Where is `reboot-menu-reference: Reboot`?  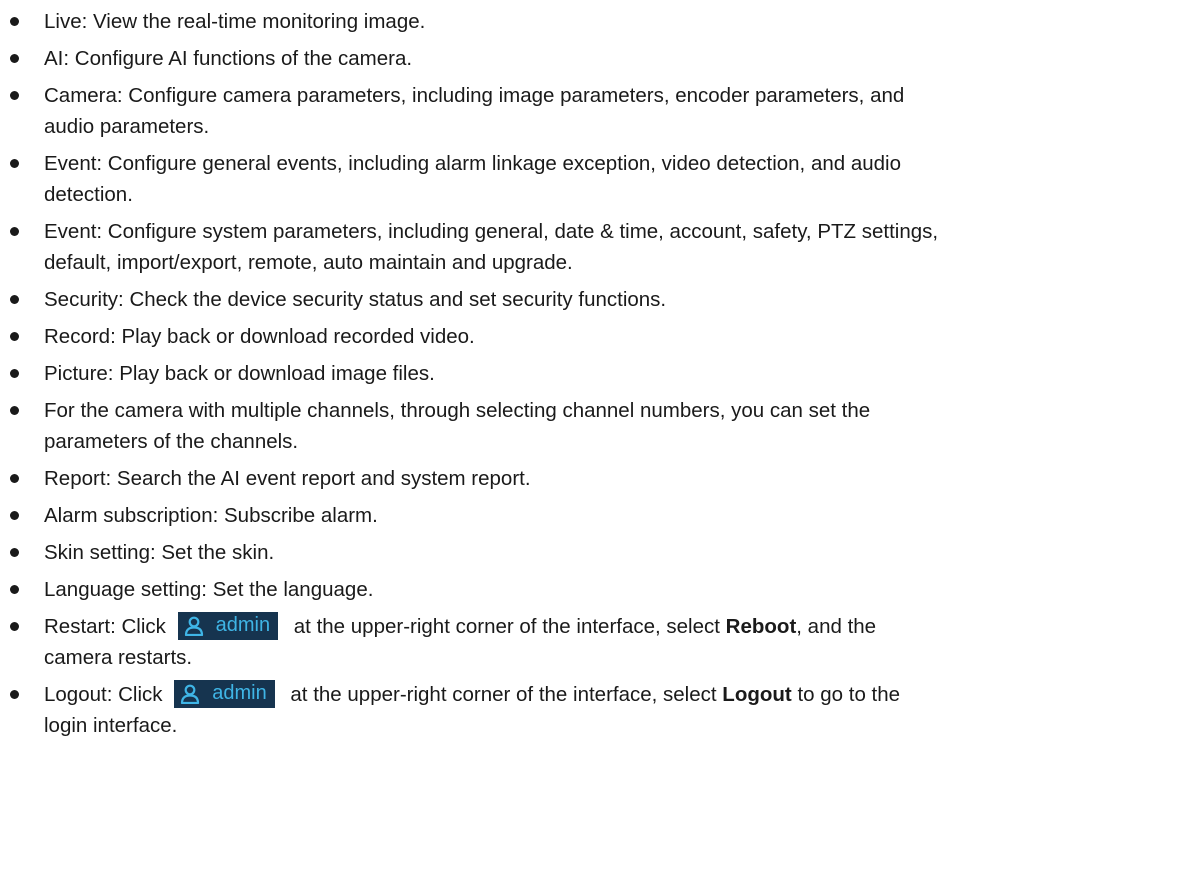
reboot-menu-reference: Reboot is located at coordinates (761, 626).